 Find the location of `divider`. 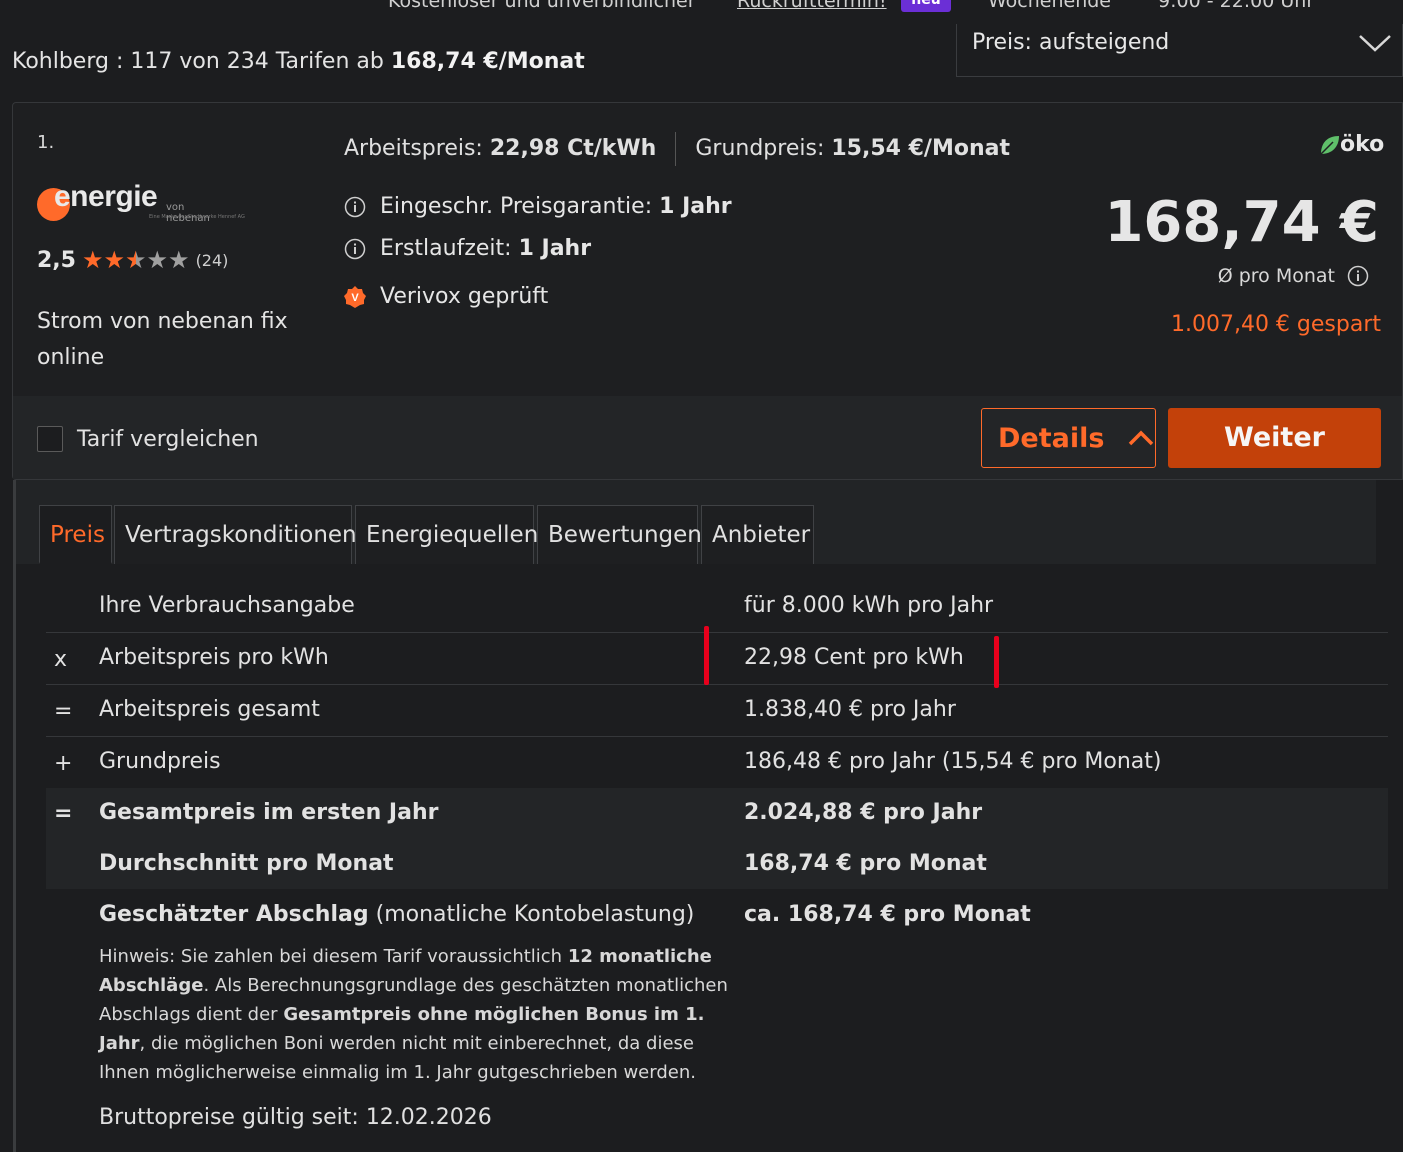

divider is located at coordinates (676, 149).